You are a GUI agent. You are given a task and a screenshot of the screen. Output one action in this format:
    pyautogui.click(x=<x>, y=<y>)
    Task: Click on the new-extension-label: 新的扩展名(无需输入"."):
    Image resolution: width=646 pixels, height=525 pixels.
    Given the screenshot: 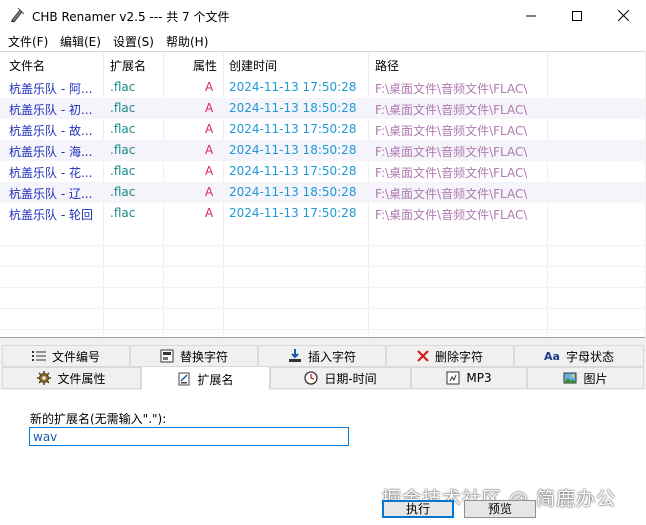 What is the action you would take?
    pyautogui.click(x=98, y=419)
    